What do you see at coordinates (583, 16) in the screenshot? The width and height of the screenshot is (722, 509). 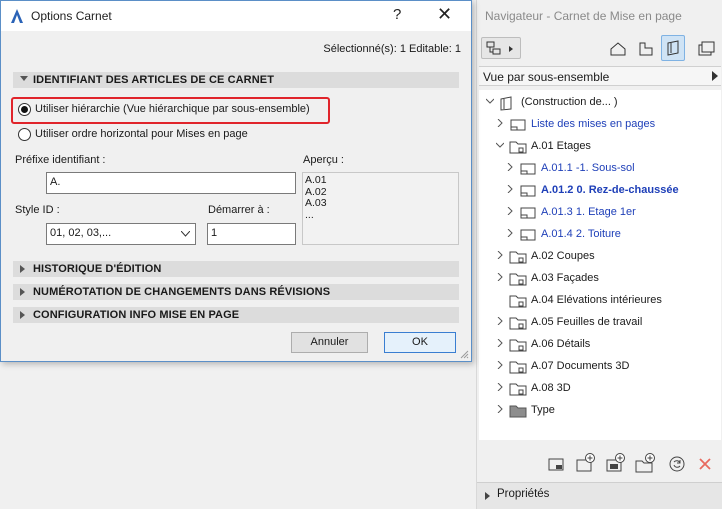 I see `navigator-title: Navigateur - Carnet de Mise en page` at bounding box center [583, 16].